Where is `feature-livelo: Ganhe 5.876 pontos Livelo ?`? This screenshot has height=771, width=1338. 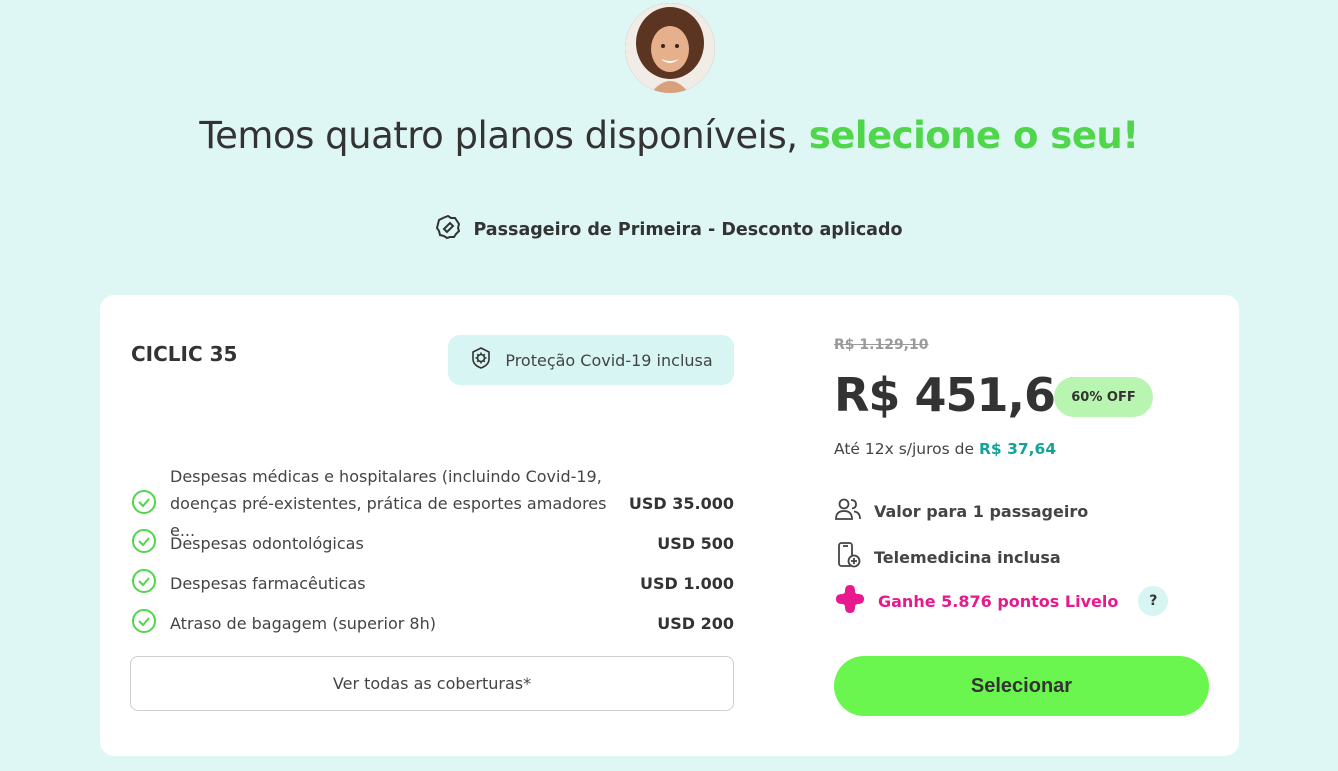 feature-livelo: Ganhe 5.876 pontos Livelo ? is located at coordinates (1001, 601).